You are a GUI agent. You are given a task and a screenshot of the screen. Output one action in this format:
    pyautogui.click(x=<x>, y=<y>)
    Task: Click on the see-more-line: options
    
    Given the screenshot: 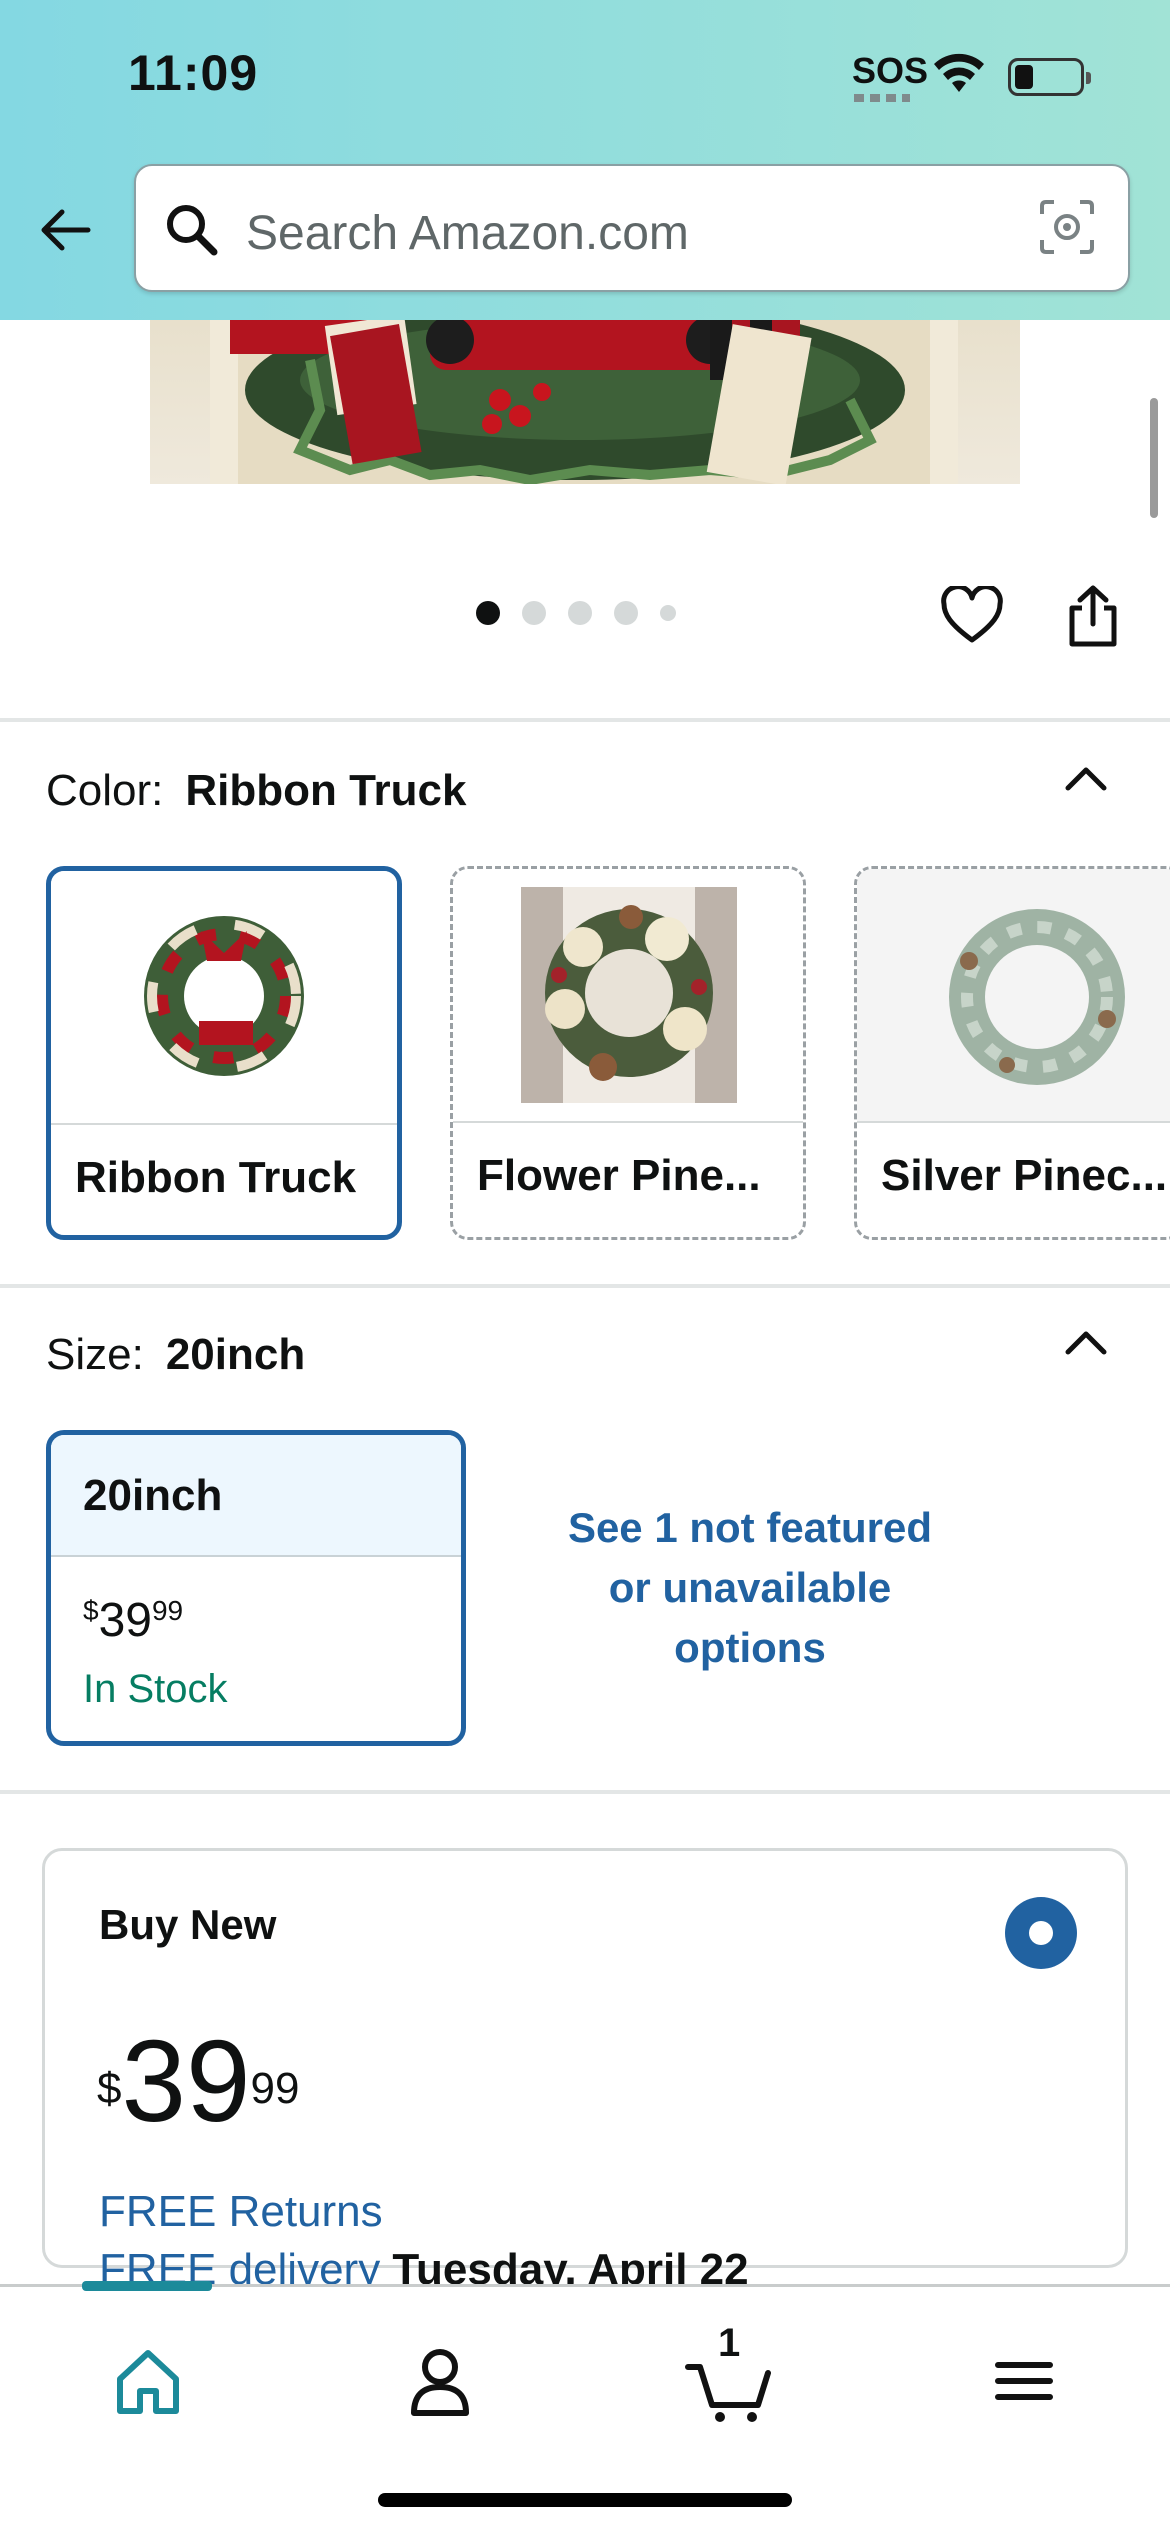 What is the action you would take?
    pyautogui.click(x=750, y=1647)
    